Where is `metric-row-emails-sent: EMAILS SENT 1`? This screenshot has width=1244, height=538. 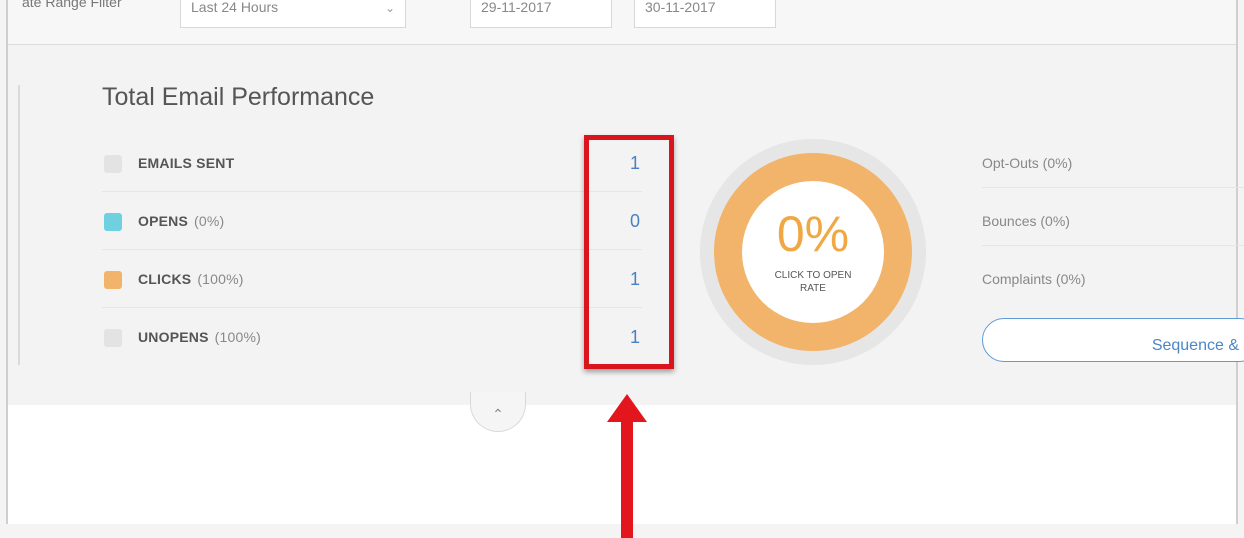 metric-row-emails-sent: EMAILS SENT 1 is located at coordinates (372, 164).